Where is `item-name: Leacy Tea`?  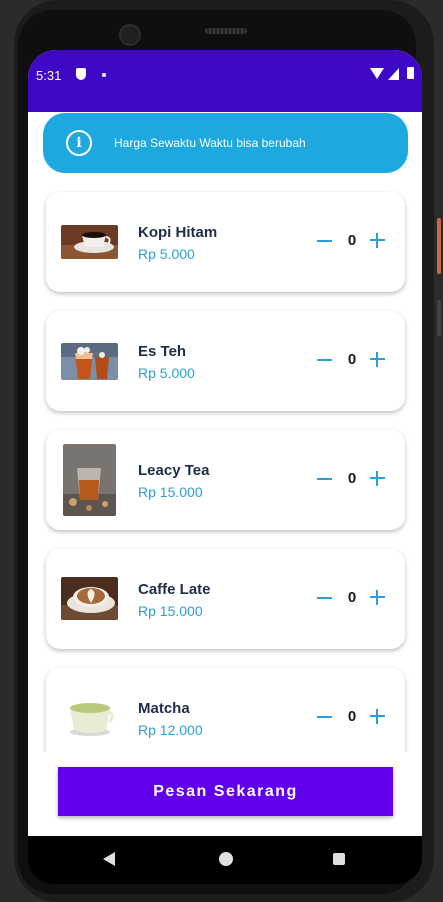 item-name: Leacy Tea is located at coordinates (174, 470).